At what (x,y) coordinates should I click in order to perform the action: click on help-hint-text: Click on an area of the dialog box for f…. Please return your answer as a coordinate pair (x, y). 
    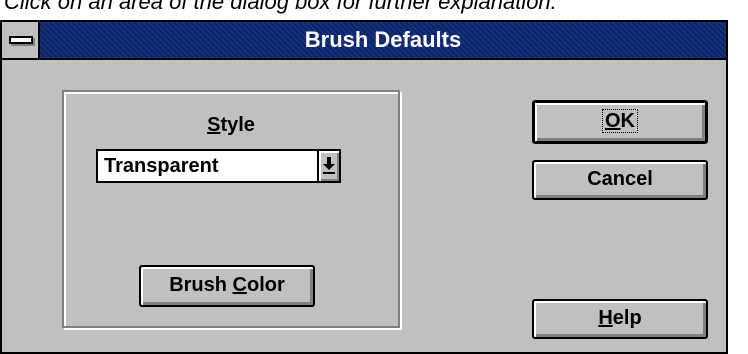
    Looking at the image, I should click on (280, 7).